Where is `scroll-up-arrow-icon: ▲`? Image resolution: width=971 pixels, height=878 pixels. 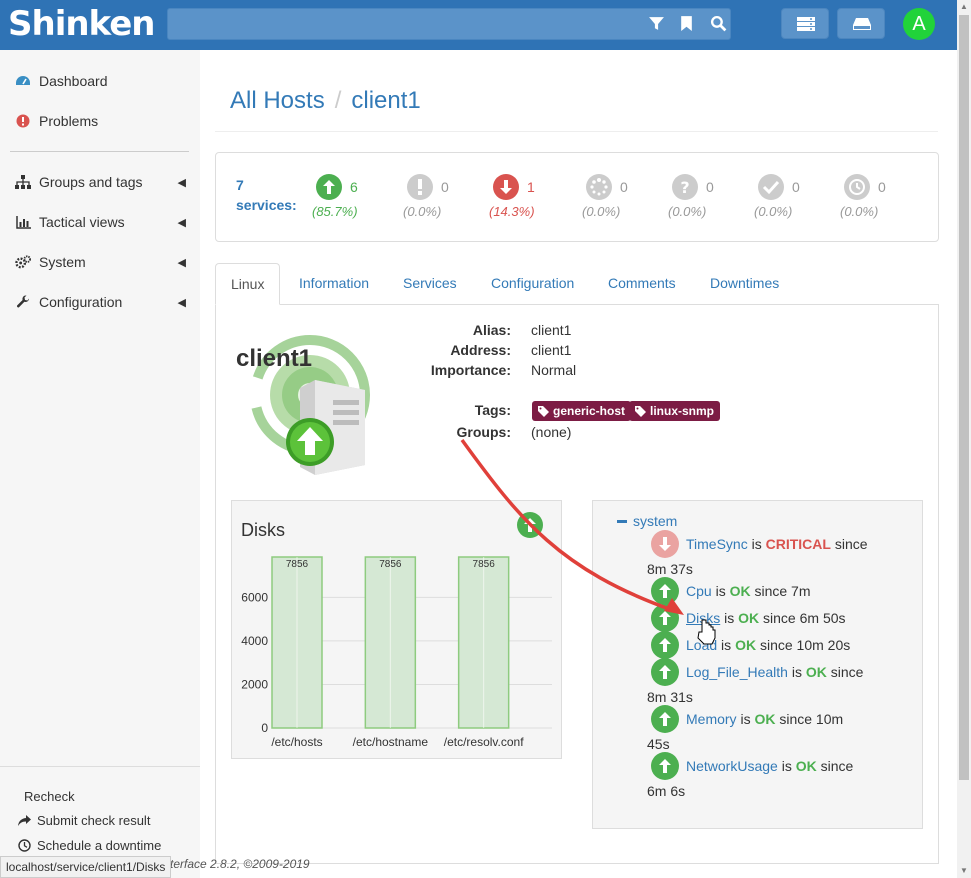 scroll-up-arrow-icon: ▲ is located at coordinates (964, 6).